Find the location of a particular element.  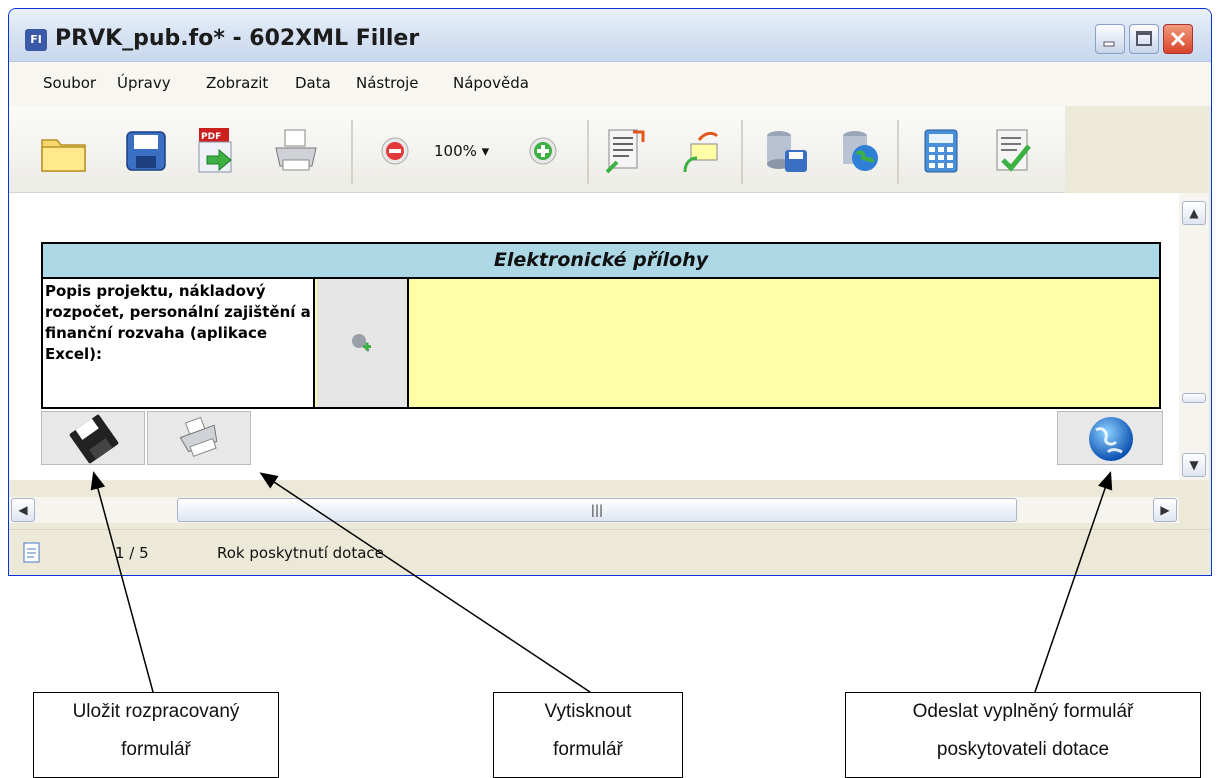

callout-save: Uložit rozpracovaný formulář is located at coordinates (156, 735).